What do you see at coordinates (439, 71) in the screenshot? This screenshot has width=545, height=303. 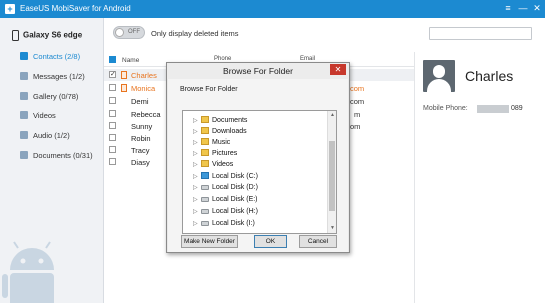 I see `avatar-head` at bounding box center [439, 71].